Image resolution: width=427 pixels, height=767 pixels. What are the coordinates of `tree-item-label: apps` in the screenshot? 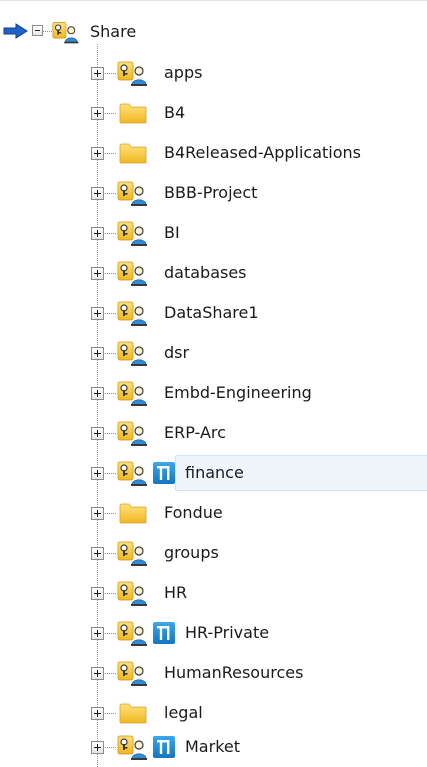 It's located at (183, 72).